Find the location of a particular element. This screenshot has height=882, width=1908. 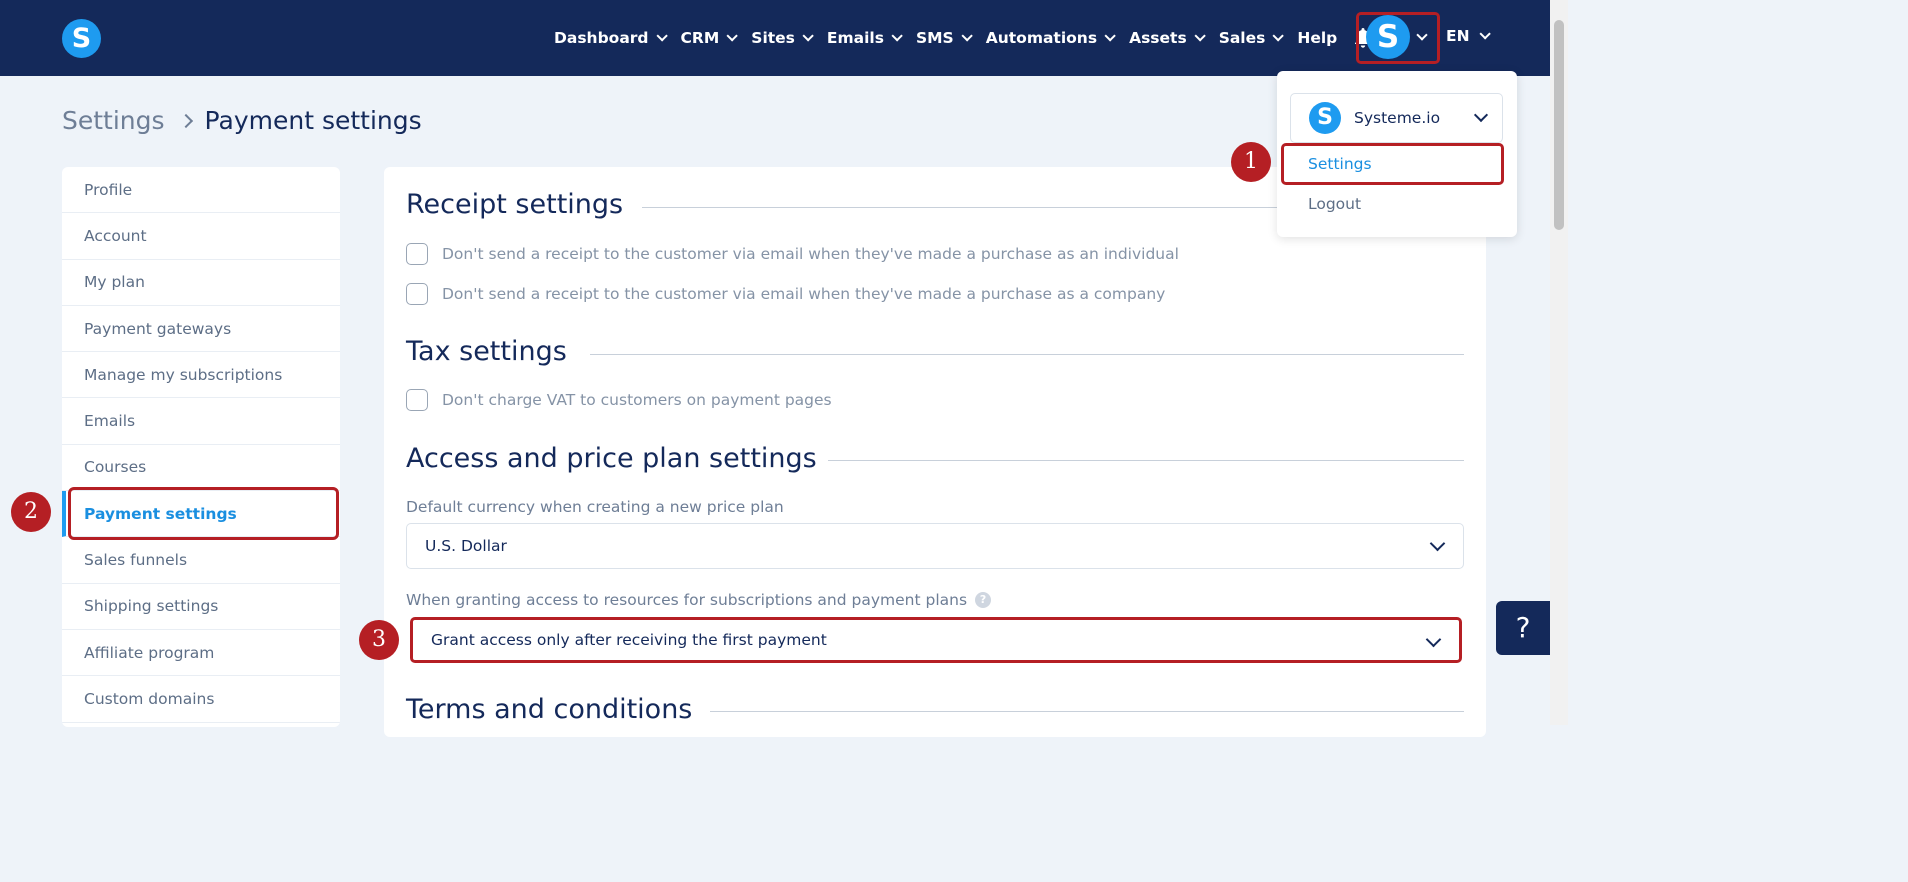

avatar: S is located at coordinates (1388, 37).